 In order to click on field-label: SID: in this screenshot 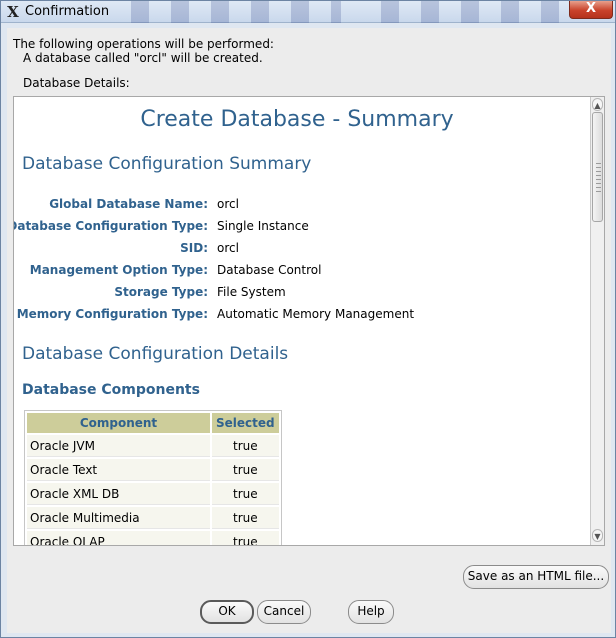, I will do `click(194, 248)`.